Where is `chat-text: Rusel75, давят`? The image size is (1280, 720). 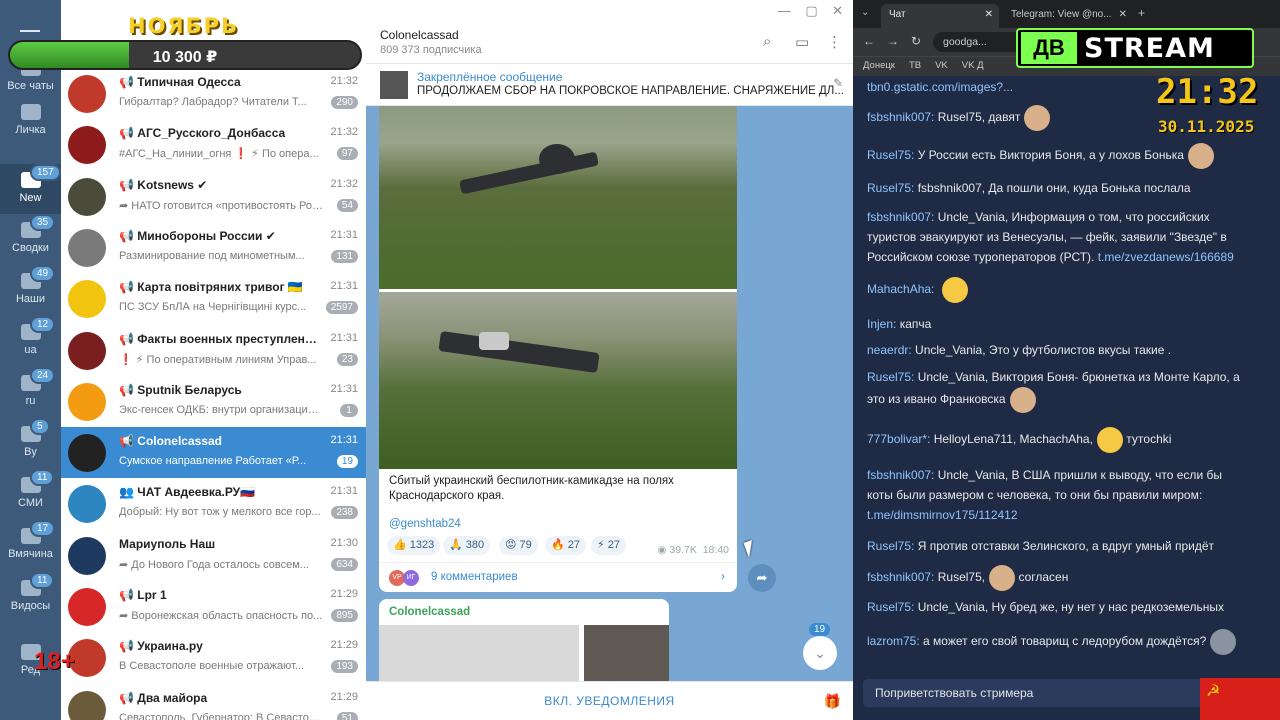 chat-text: Rusel75, давят is located at coordinates (979, 117).